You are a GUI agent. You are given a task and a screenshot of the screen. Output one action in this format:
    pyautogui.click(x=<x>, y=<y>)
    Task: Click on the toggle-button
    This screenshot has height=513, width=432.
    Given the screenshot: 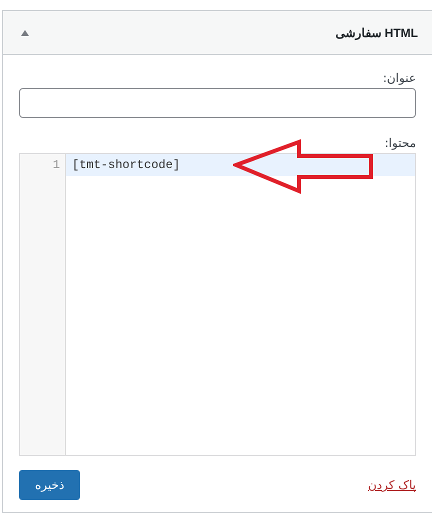 What is the action you would take?
    pyautogui.click(x=25, y=33)
    